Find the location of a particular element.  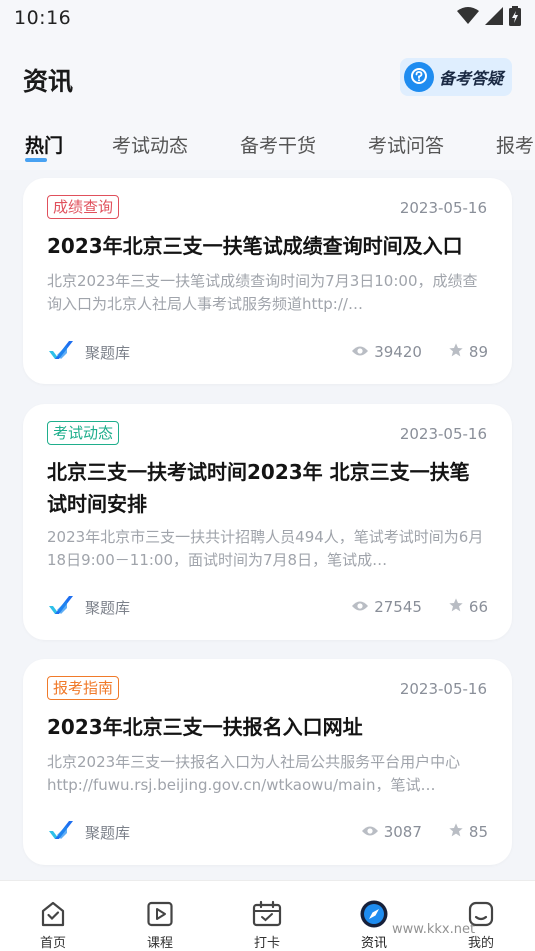

nav-news: 资讯 is located at coordinates (374, 916).